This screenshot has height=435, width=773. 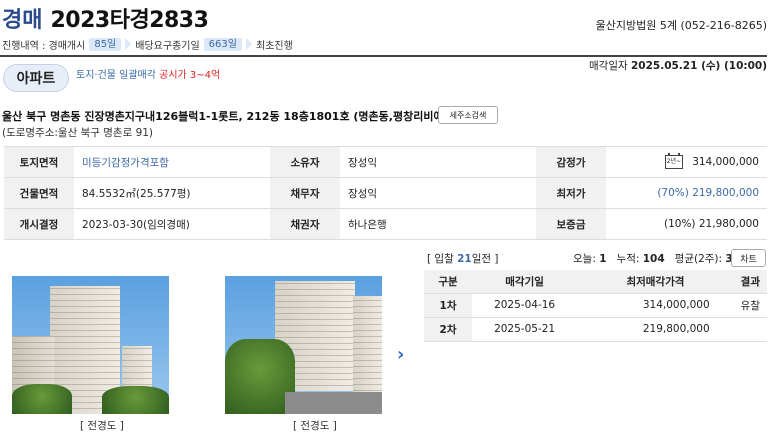 What do you see at coordinates (603, 259) in the screenshot?
I see `today-count: 1` at bounding box center [603, 259].